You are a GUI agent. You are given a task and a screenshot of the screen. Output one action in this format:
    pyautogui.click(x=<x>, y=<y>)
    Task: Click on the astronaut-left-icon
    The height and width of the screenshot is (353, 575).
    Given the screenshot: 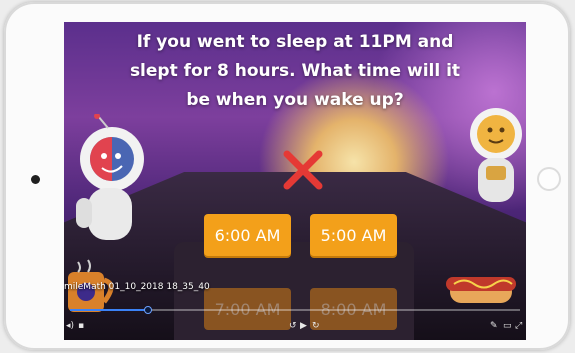 What is the action you would take?
    pyautogui.click(x=110, y=177)
    